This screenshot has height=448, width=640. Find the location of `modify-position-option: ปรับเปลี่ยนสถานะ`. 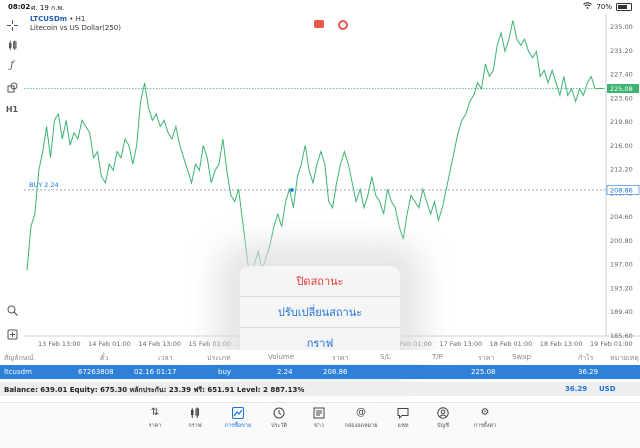

modify-position-option: ปรับเปลี่ยนสถานะ is located at coordinates (320, 312).